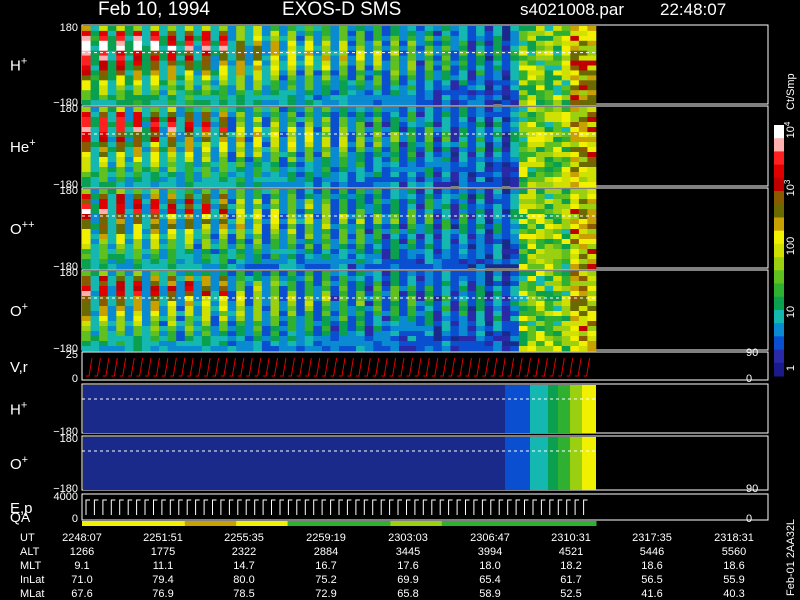 The width and height of the screenshot is (800, 600). I want to click on panel-label-sup: +, so click(24, 406).